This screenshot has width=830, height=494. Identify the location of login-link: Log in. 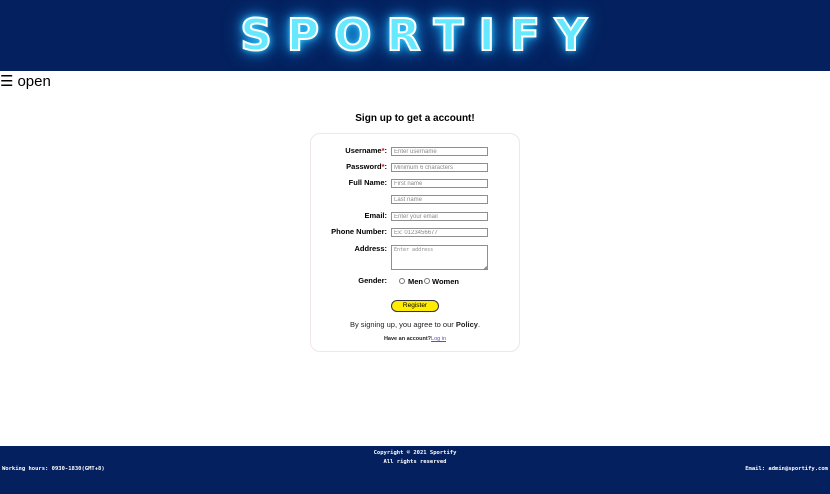
(438, 339).